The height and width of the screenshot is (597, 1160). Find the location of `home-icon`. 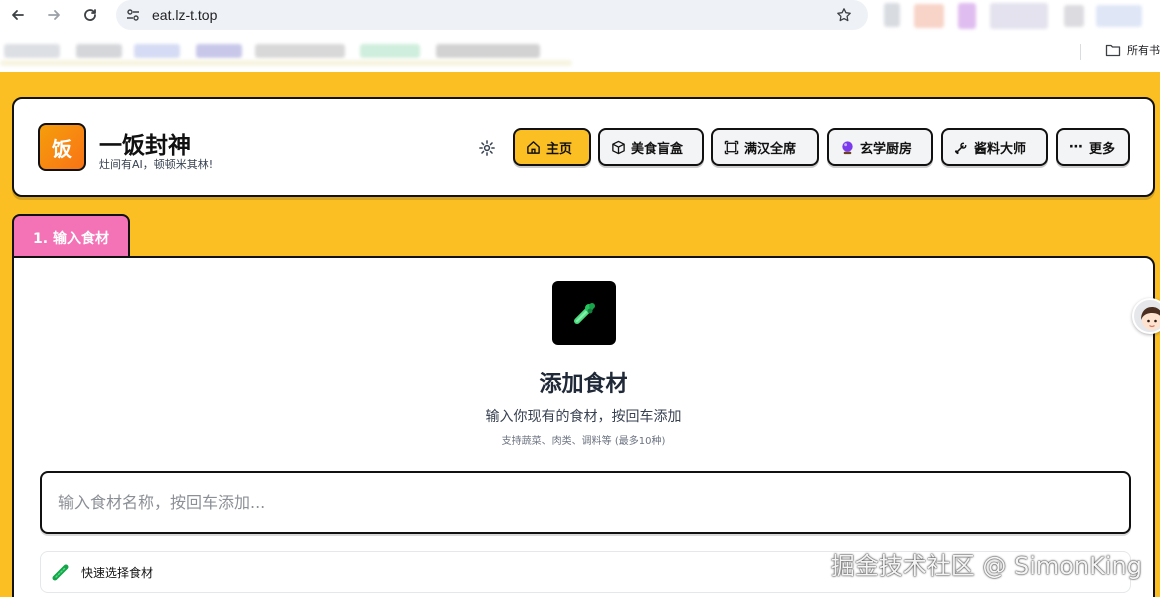

home-icon is located at coordinates (533, 147).